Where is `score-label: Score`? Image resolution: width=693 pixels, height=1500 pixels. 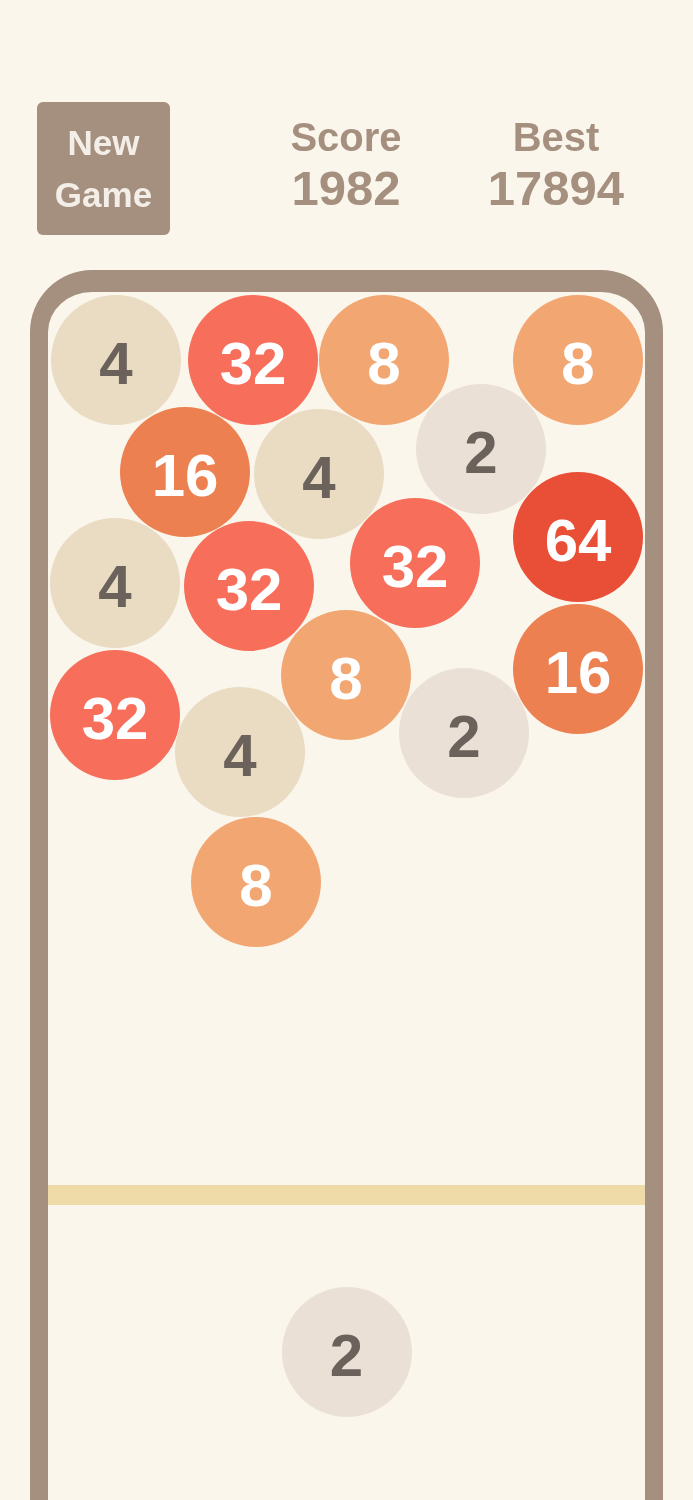
score-label: Score is located at coordinates (346, 137).